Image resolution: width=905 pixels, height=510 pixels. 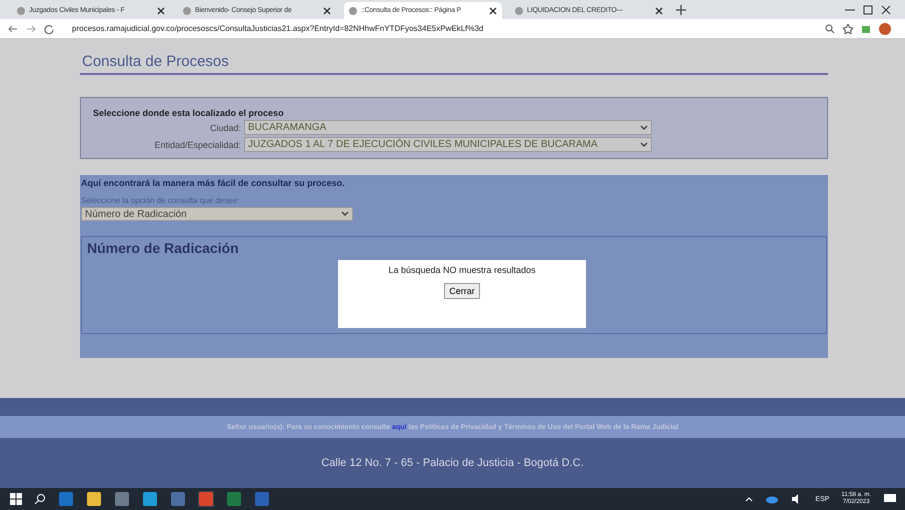 I want to click on cloud-icon, so click(x=772, y=499).